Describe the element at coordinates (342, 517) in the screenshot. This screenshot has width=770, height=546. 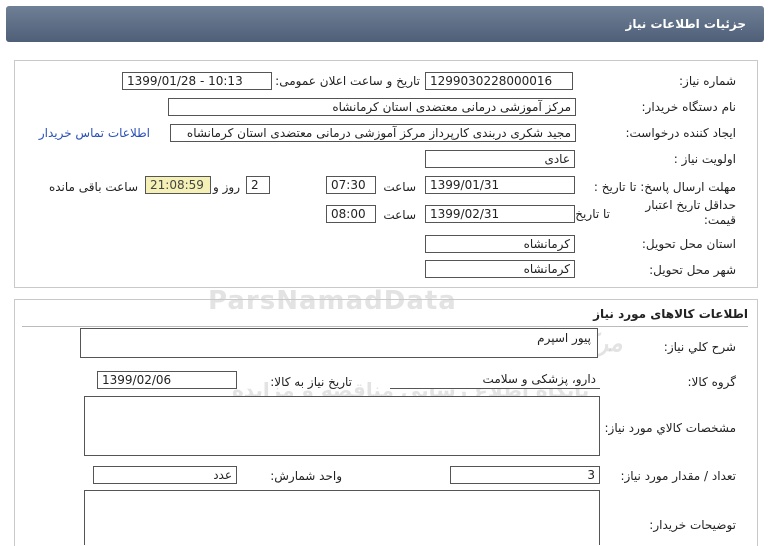
I see `buyer-notes-field` at that location.